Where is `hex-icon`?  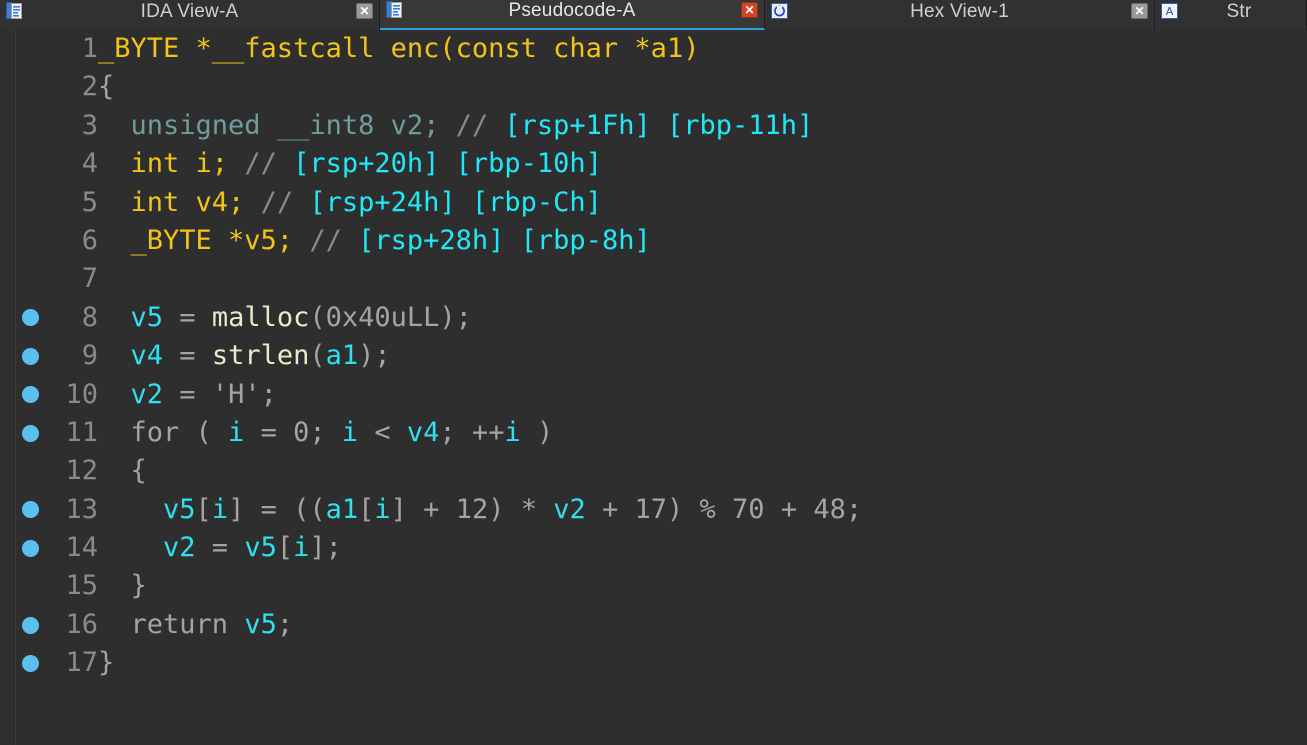 hex-icon is located at coordinates (779, 11).